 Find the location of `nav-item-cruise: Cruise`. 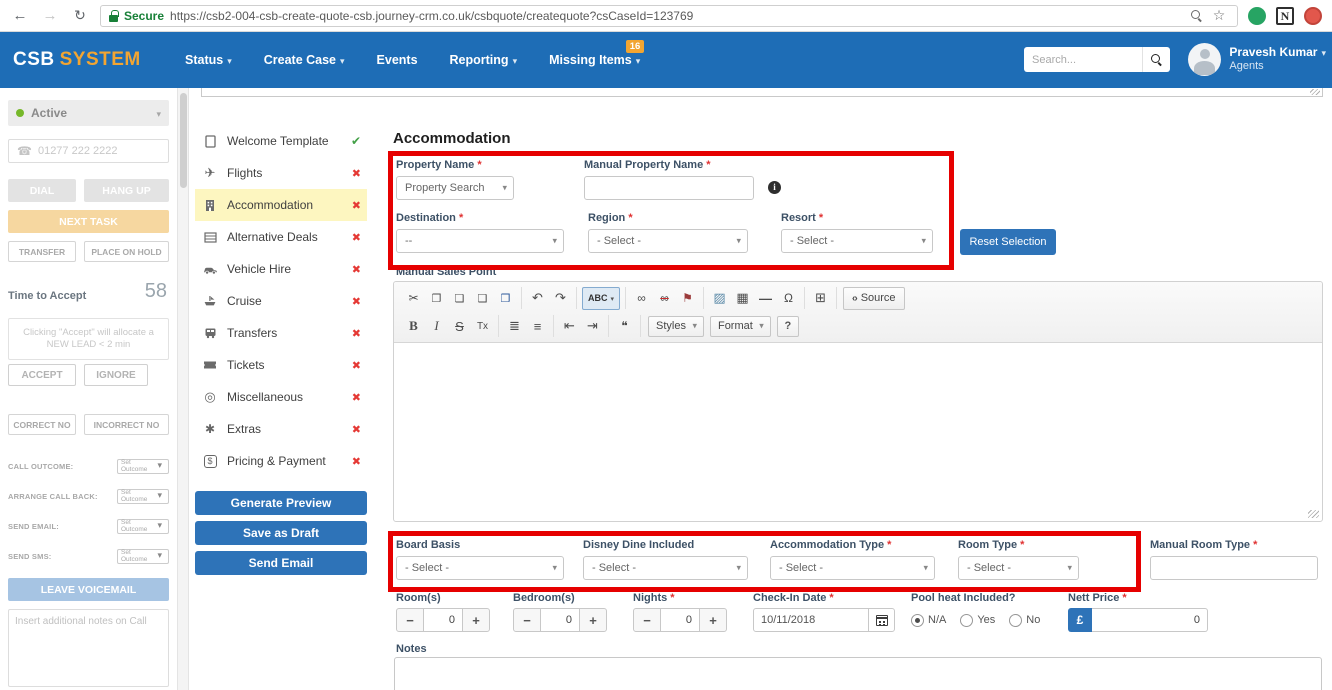

nav-item-cruise: Cruise is located at coordinates (281, 301).